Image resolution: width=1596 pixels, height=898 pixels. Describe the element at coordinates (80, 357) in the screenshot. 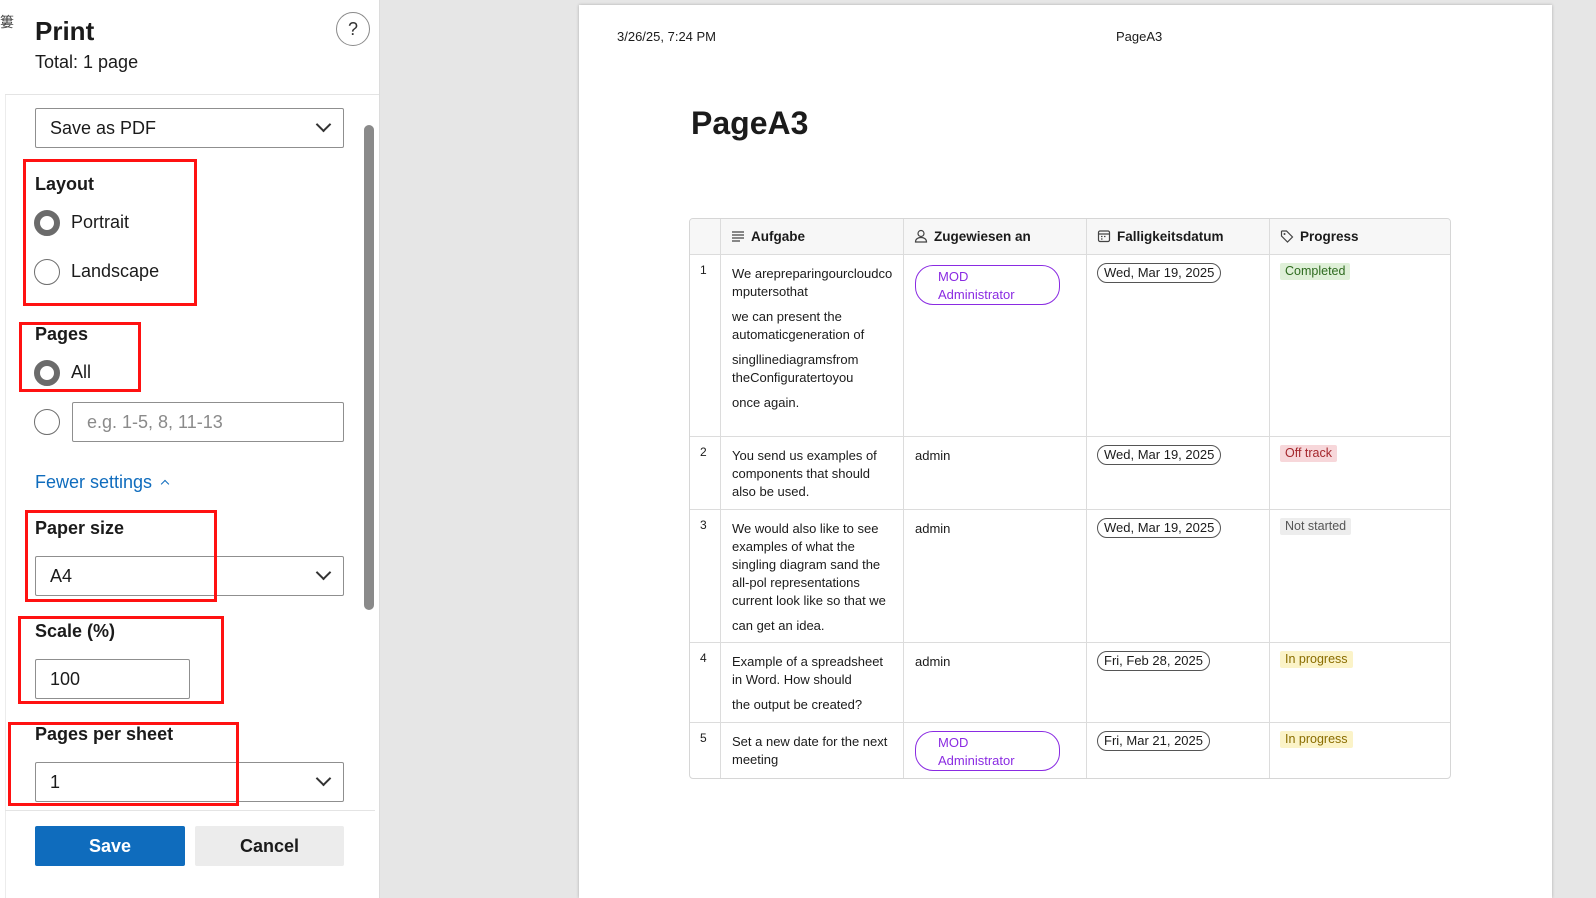

I see `annotation-box-pages` at that location.